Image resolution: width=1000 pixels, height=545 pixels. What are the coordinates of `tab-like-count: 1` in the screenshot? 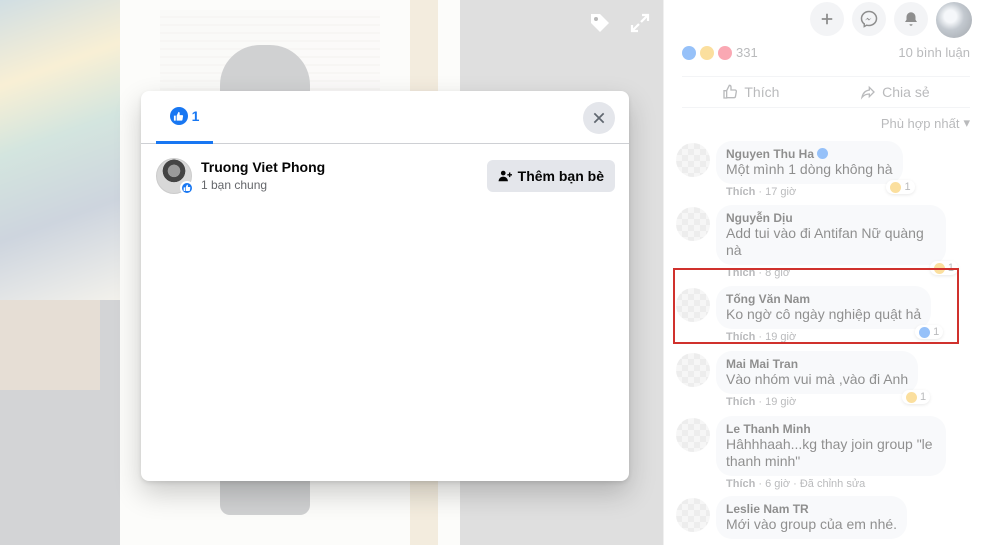 It's located at (195, 116).